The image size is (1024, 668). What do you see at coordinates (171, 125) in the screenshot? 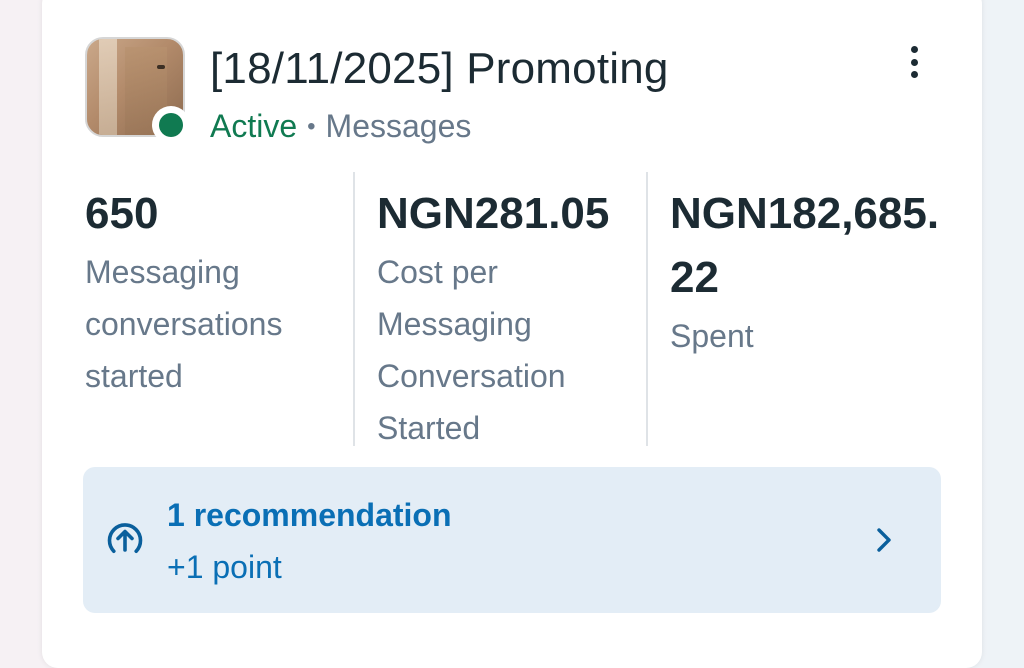
I see `active-status-dot` at bounding box center [171, 125].